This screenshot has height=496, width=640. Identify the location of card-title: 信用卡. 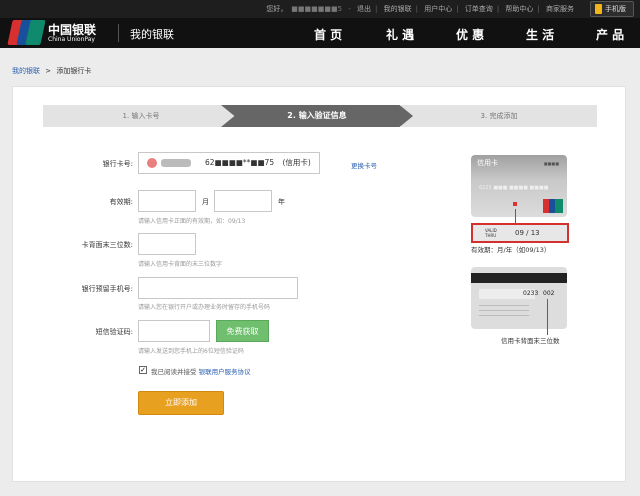
(487, 163).